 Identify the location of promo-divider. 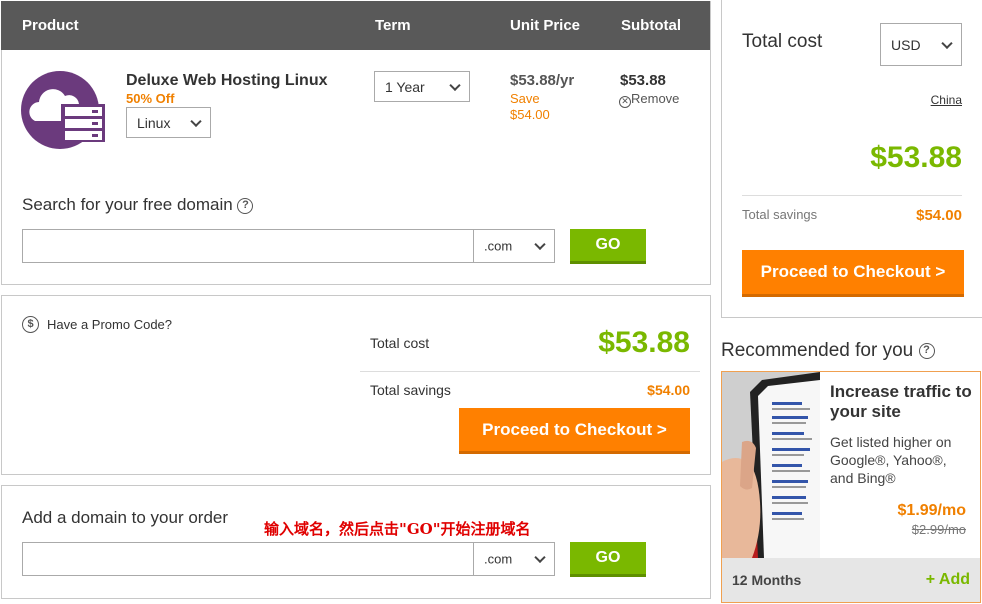
(530, 371).